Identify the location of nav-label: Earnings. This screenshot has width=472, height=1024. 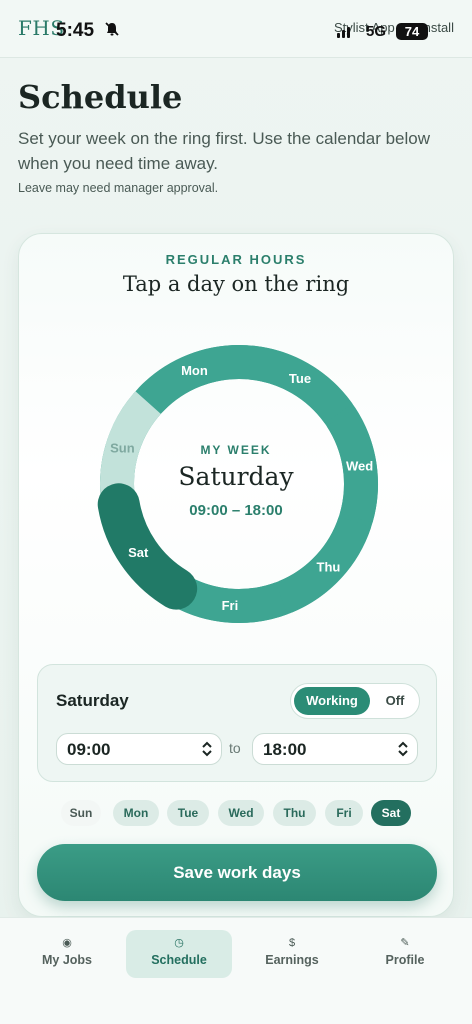
(292, 960).